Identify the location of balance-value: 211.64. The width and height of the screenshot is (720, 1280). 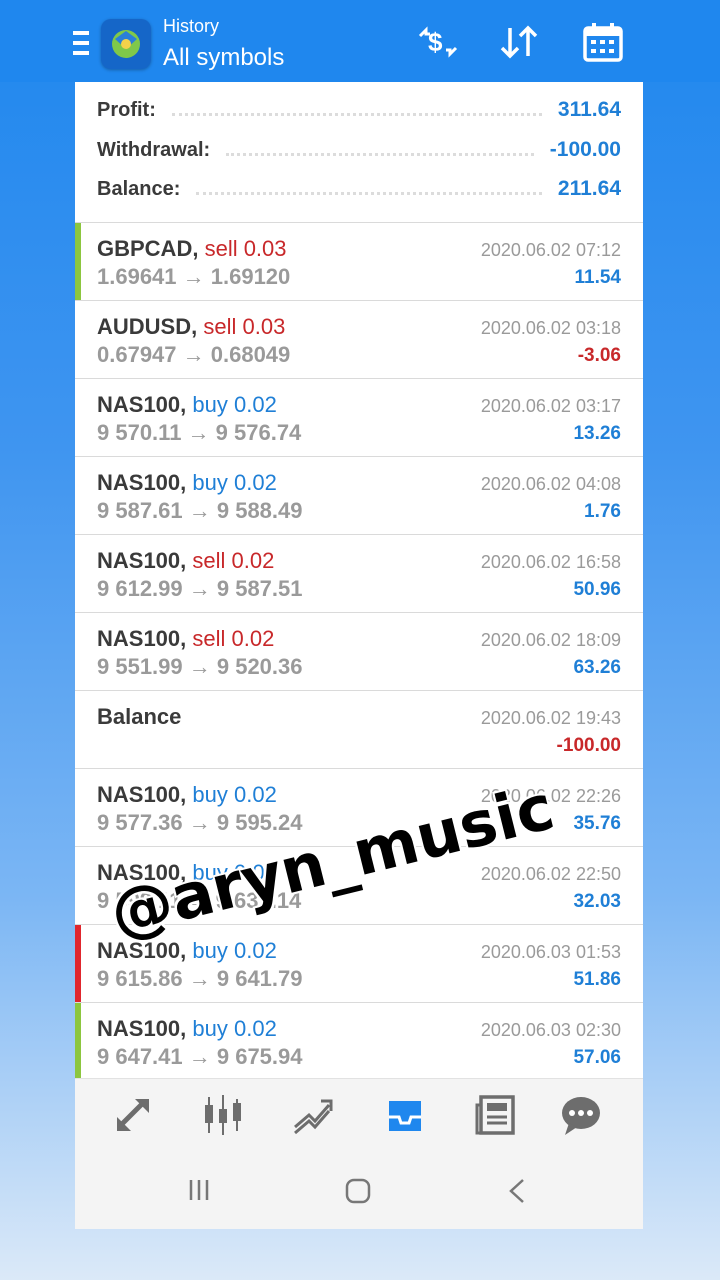
(589, 188).